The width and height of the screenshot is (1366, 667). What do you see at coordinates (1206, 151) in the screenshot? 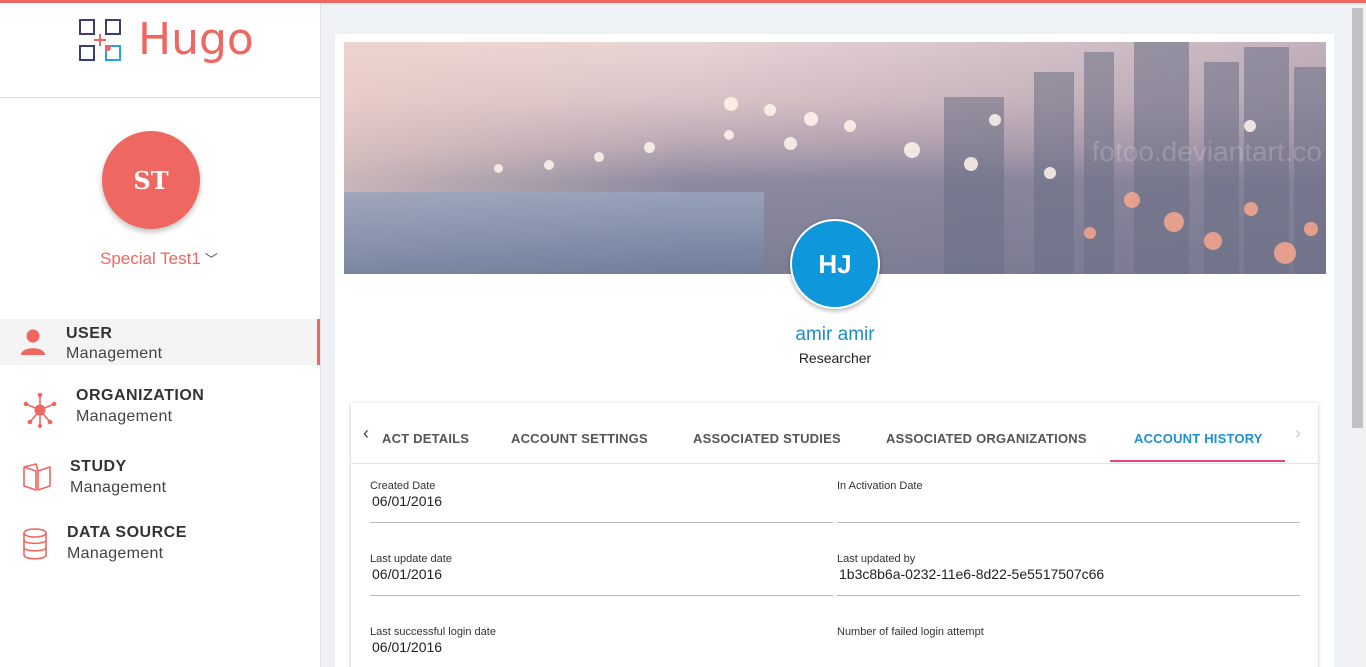
I see `banner-watermark: fotoo.deviantart.co` at bounding box center [1206, 151].